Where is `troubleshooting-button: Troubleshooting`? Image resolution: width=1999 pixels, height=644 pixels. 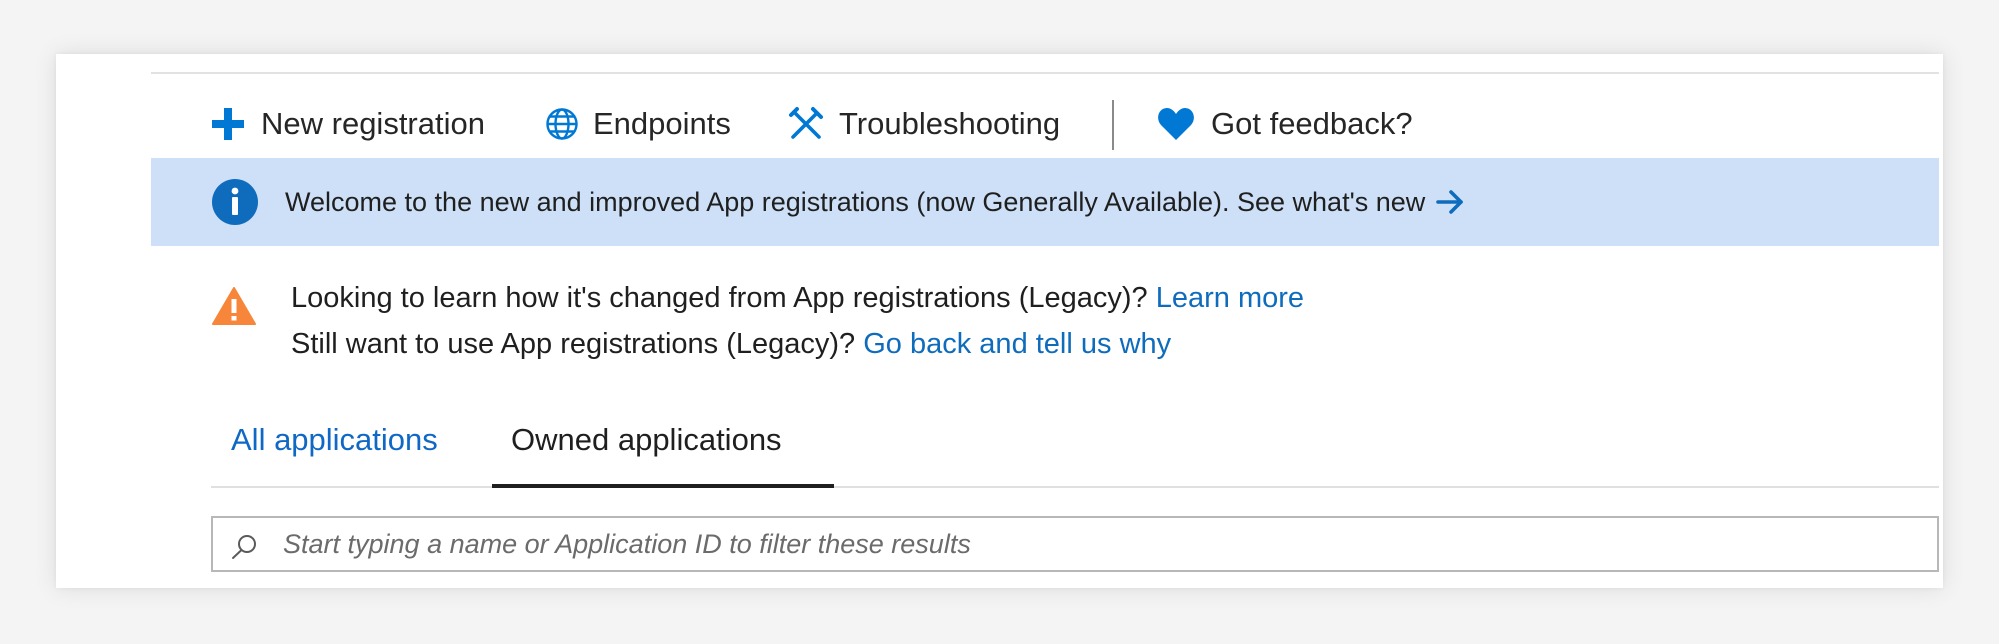
troubleshooting-button: Troubleshooting is located at coordinates (923, 124).